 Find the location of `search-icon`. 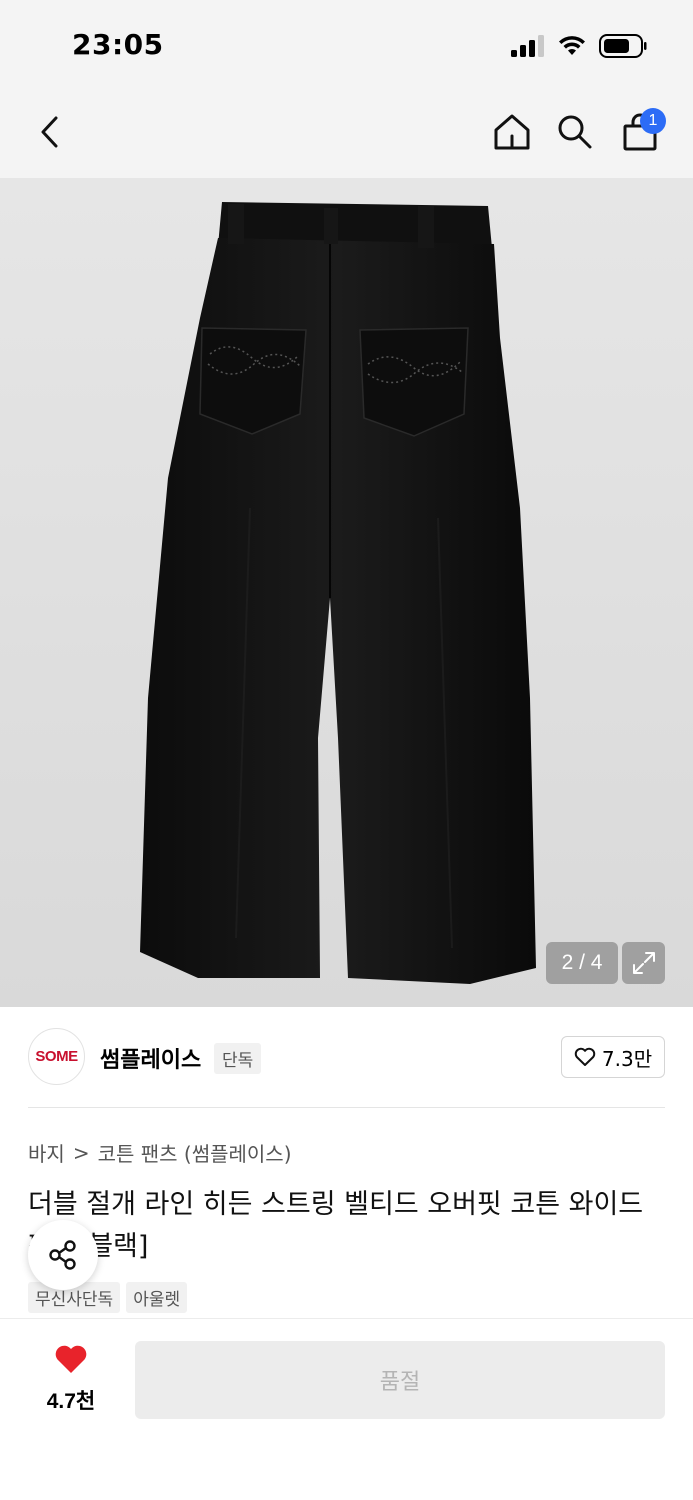

search-icon is located at coordinates (575, 132).